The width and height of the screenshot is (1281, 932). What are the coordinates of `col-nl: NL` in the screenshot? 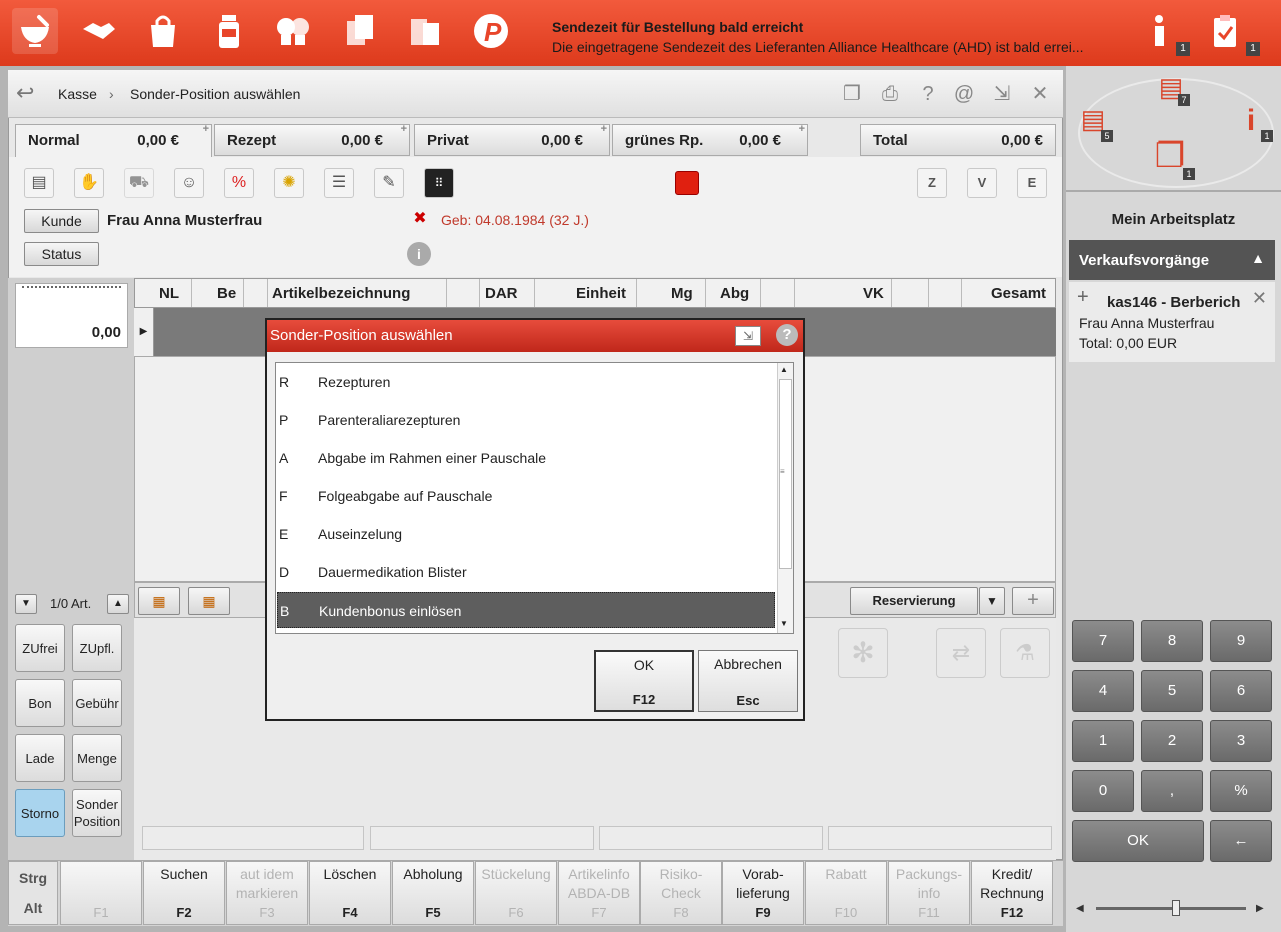 It's located at (169, 293).